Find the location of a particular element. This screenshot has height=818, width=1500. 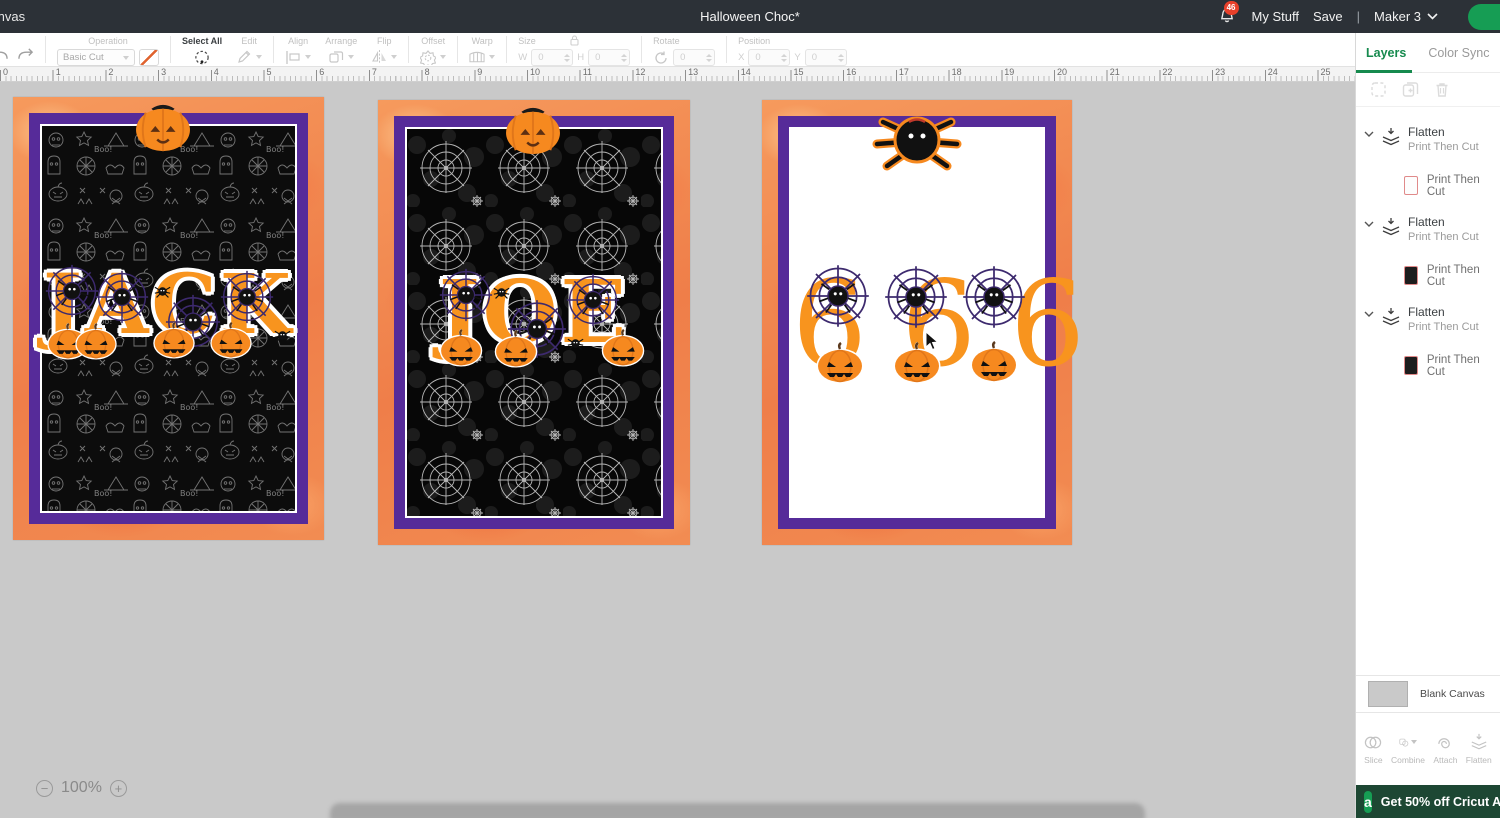

ruler-number: 11 is located at coordinates (587, 72).